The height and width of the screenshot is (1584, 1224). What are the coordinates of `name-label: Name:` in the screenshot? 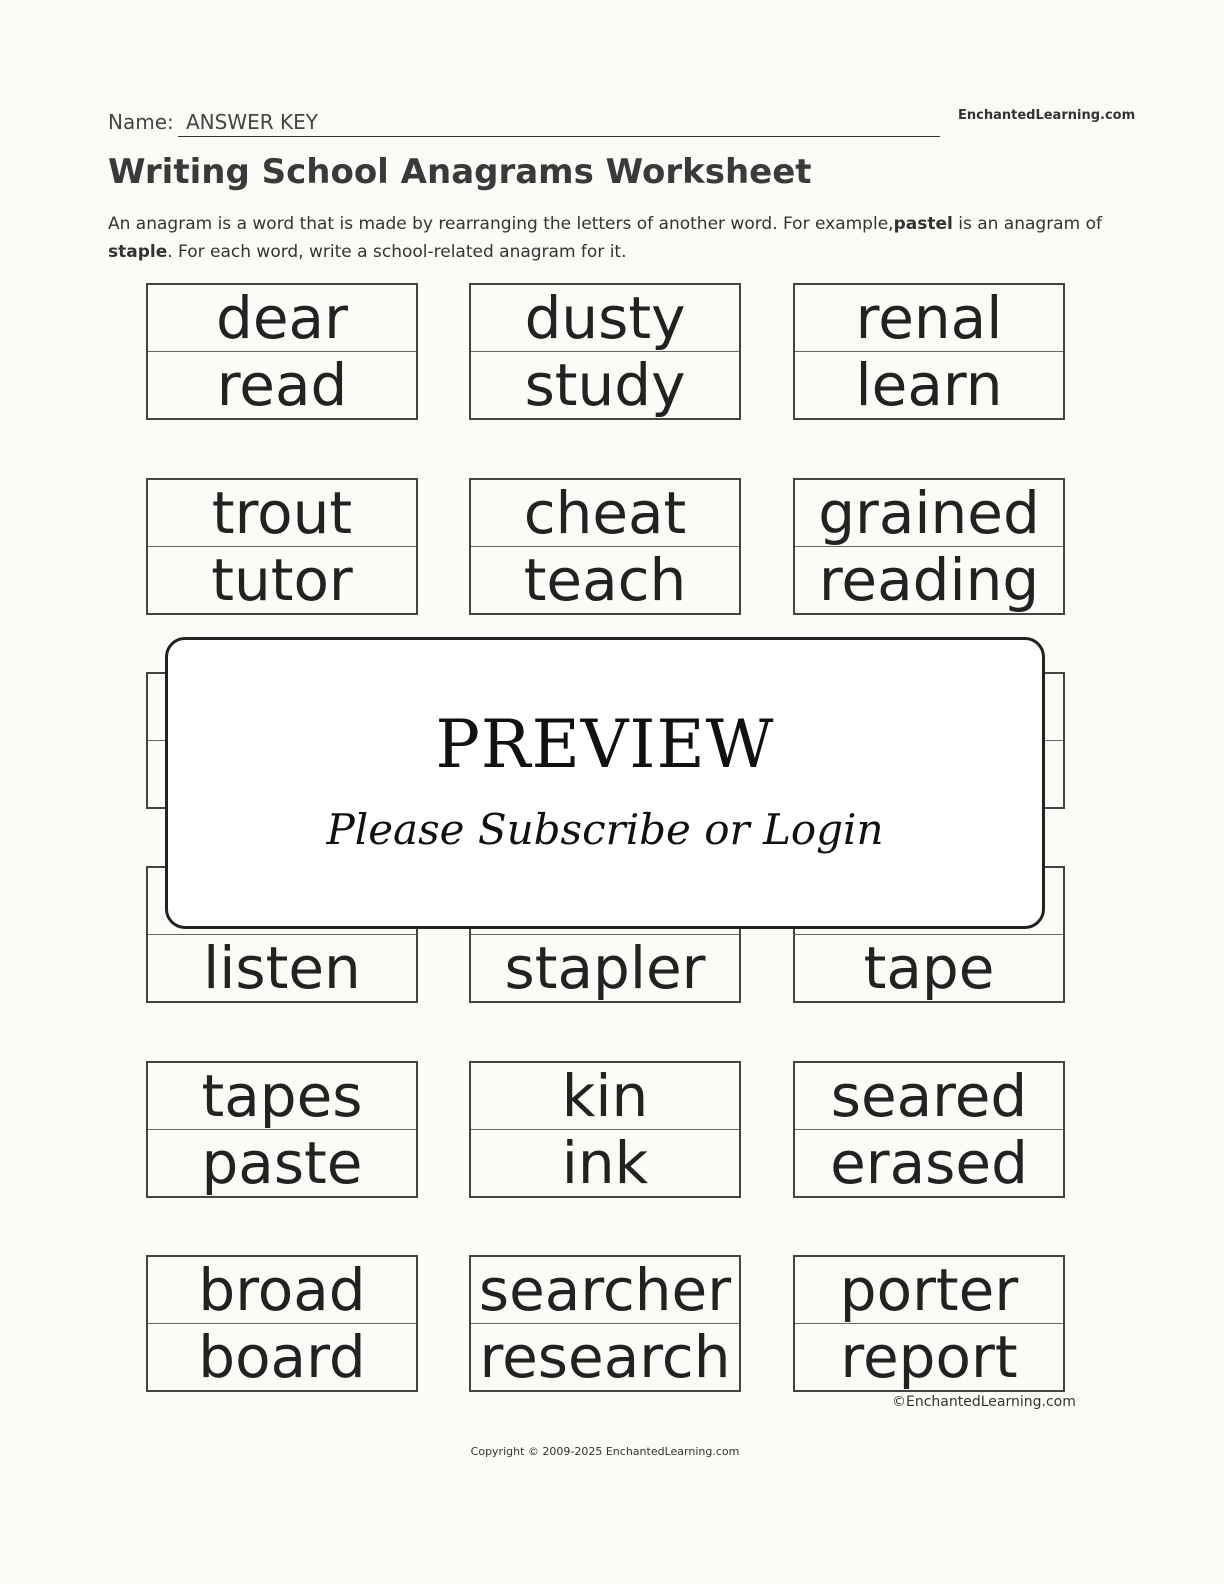 It's located at (141, 122).